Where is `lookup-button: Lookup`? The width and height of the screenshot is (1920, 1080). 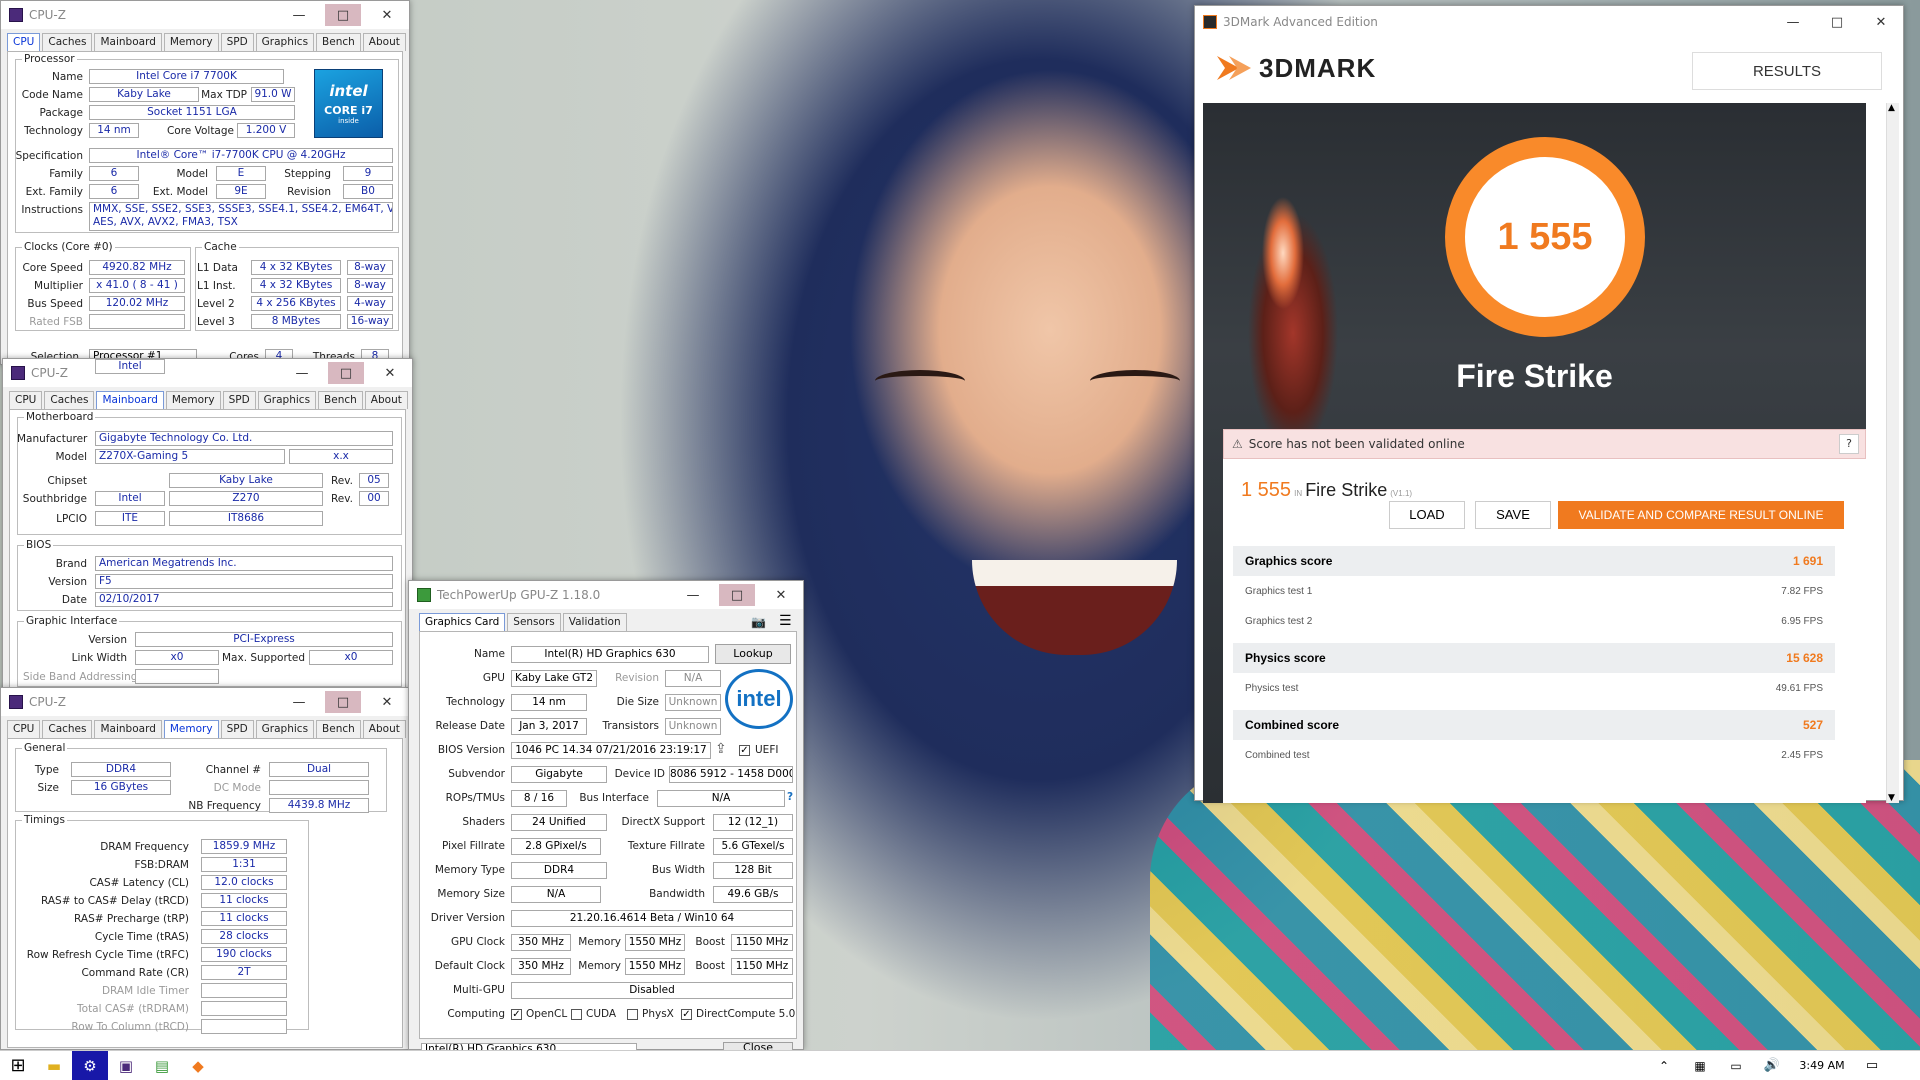 lookup-button: Lookup is located at coordinates (753, 654).